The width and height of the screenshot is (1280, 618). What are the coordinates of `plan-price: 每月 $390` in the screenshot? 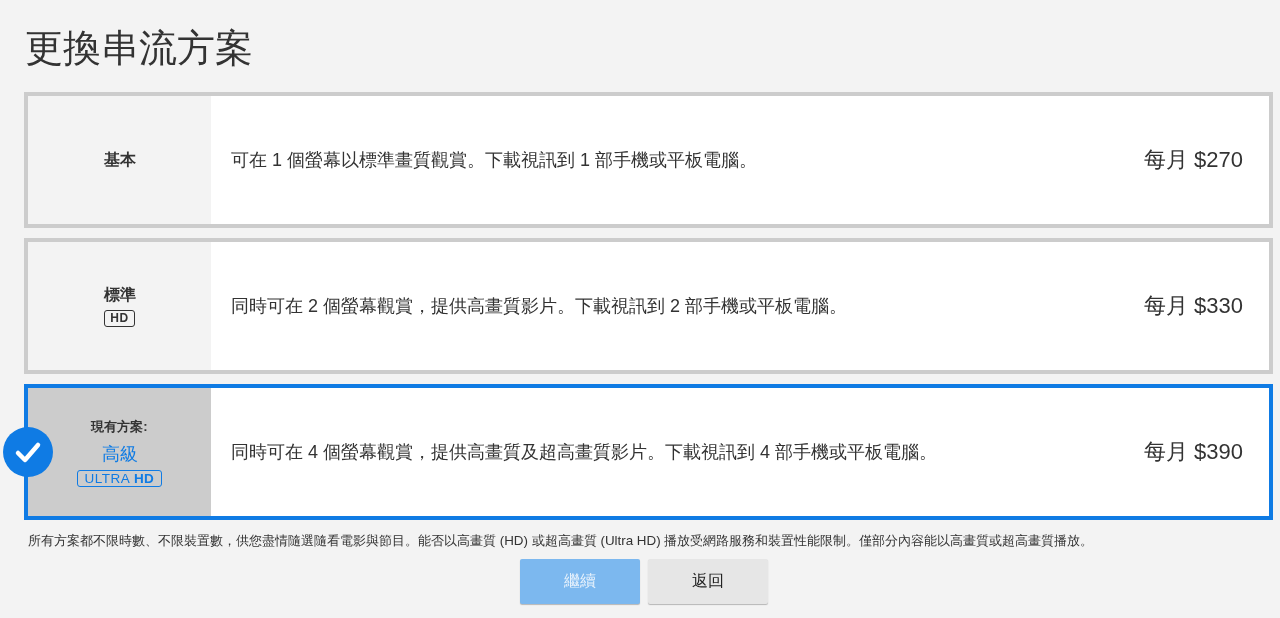 It's located at (1193, 452).